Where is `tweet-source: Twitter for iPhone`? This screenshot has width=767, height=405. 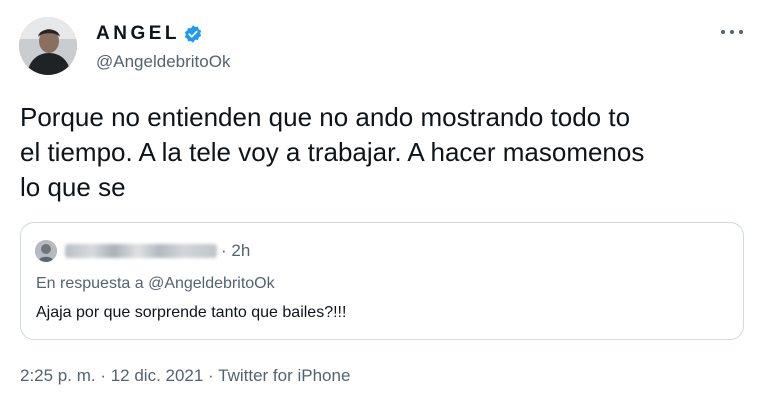 tweet-source: Twitter for iPhone is located at coordinates (284, 375).